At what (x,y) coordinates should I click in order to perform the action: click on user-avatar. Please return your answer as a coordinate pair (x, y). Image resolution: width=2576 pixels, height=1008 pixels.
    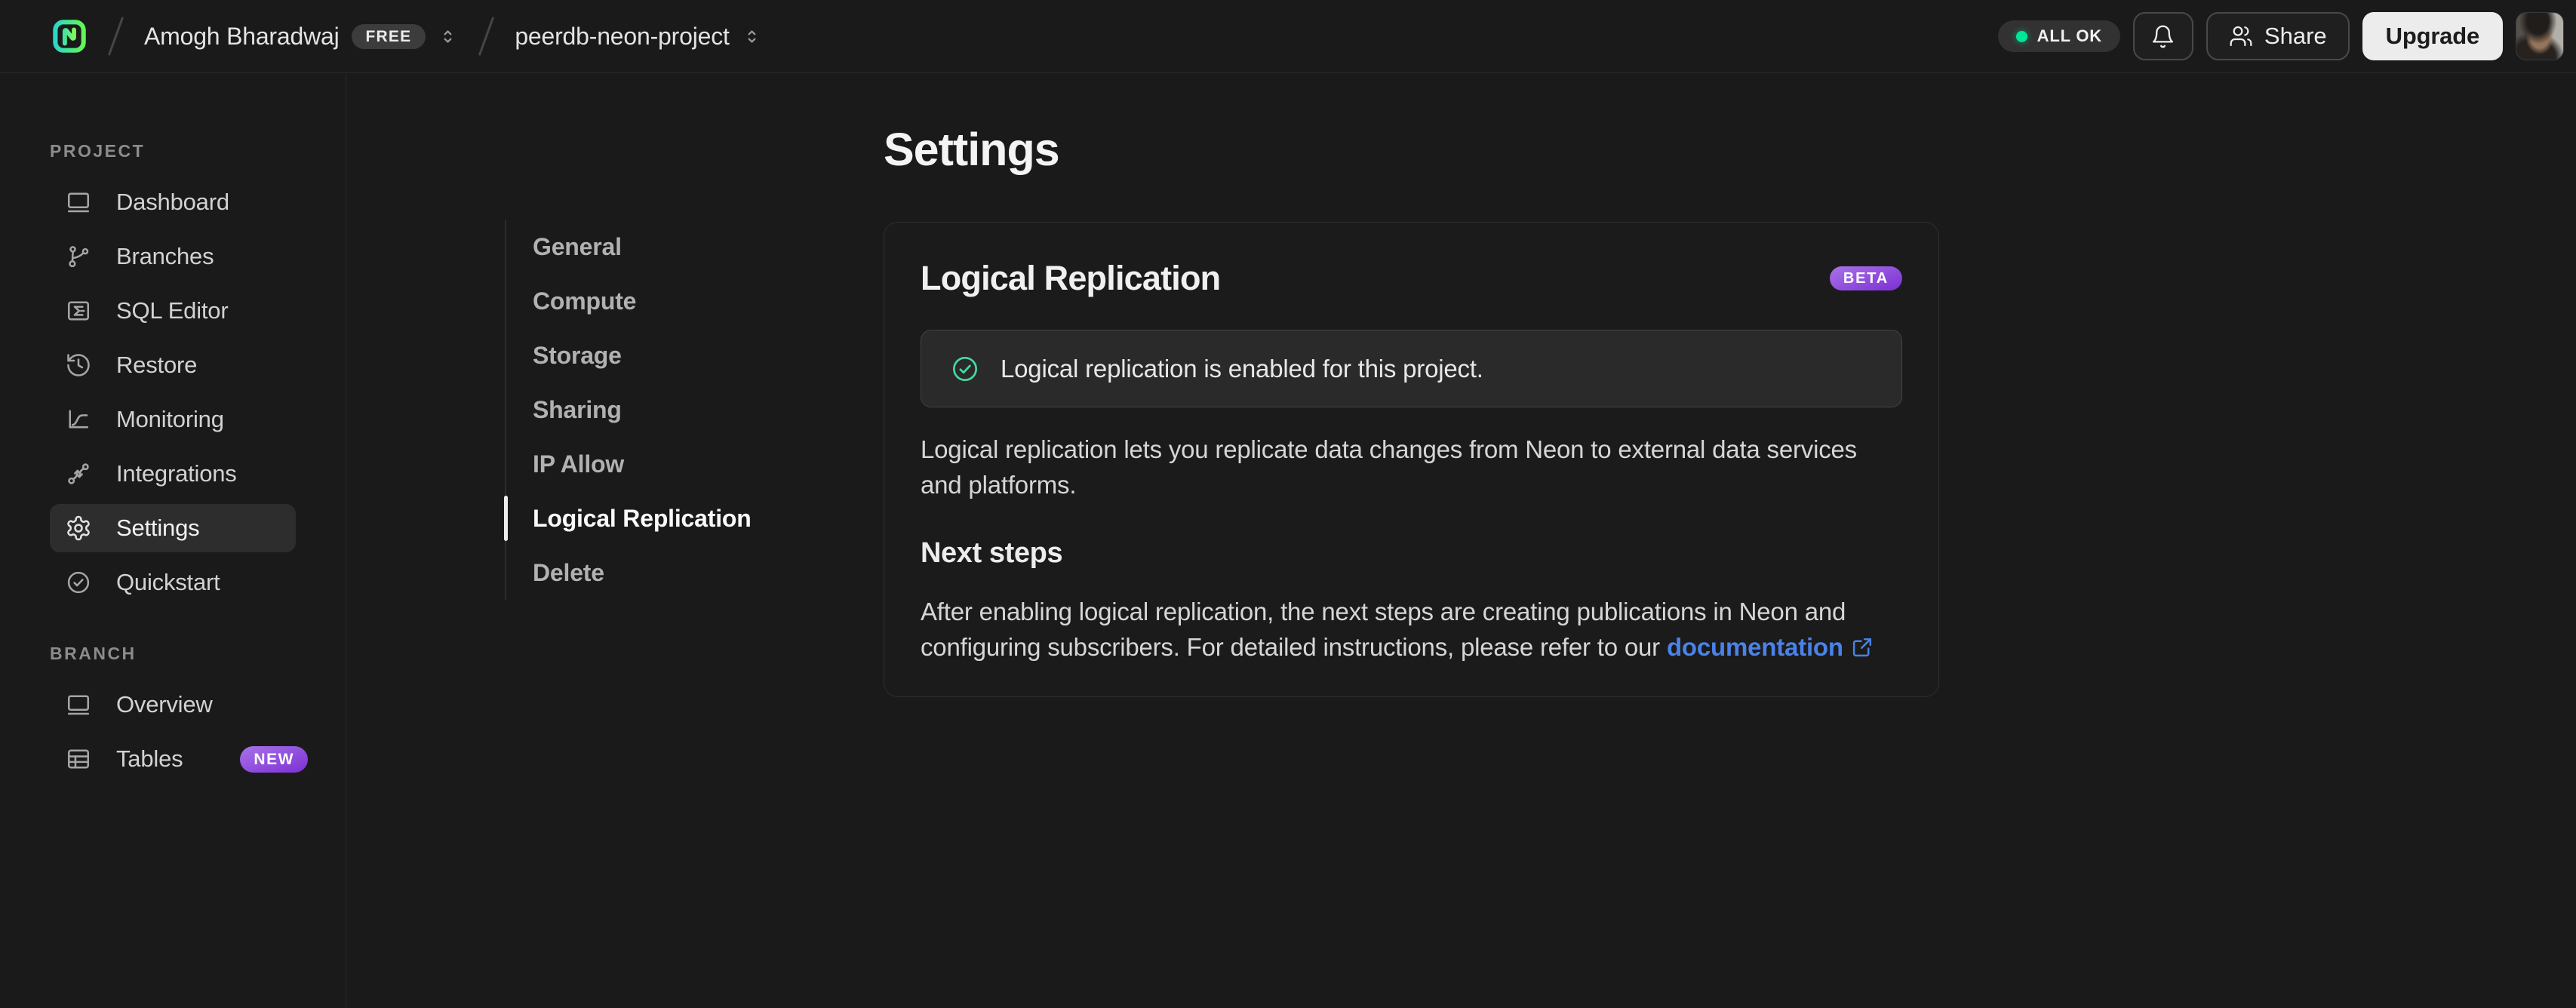
    Looking at the image, I should click on (2540, 36).